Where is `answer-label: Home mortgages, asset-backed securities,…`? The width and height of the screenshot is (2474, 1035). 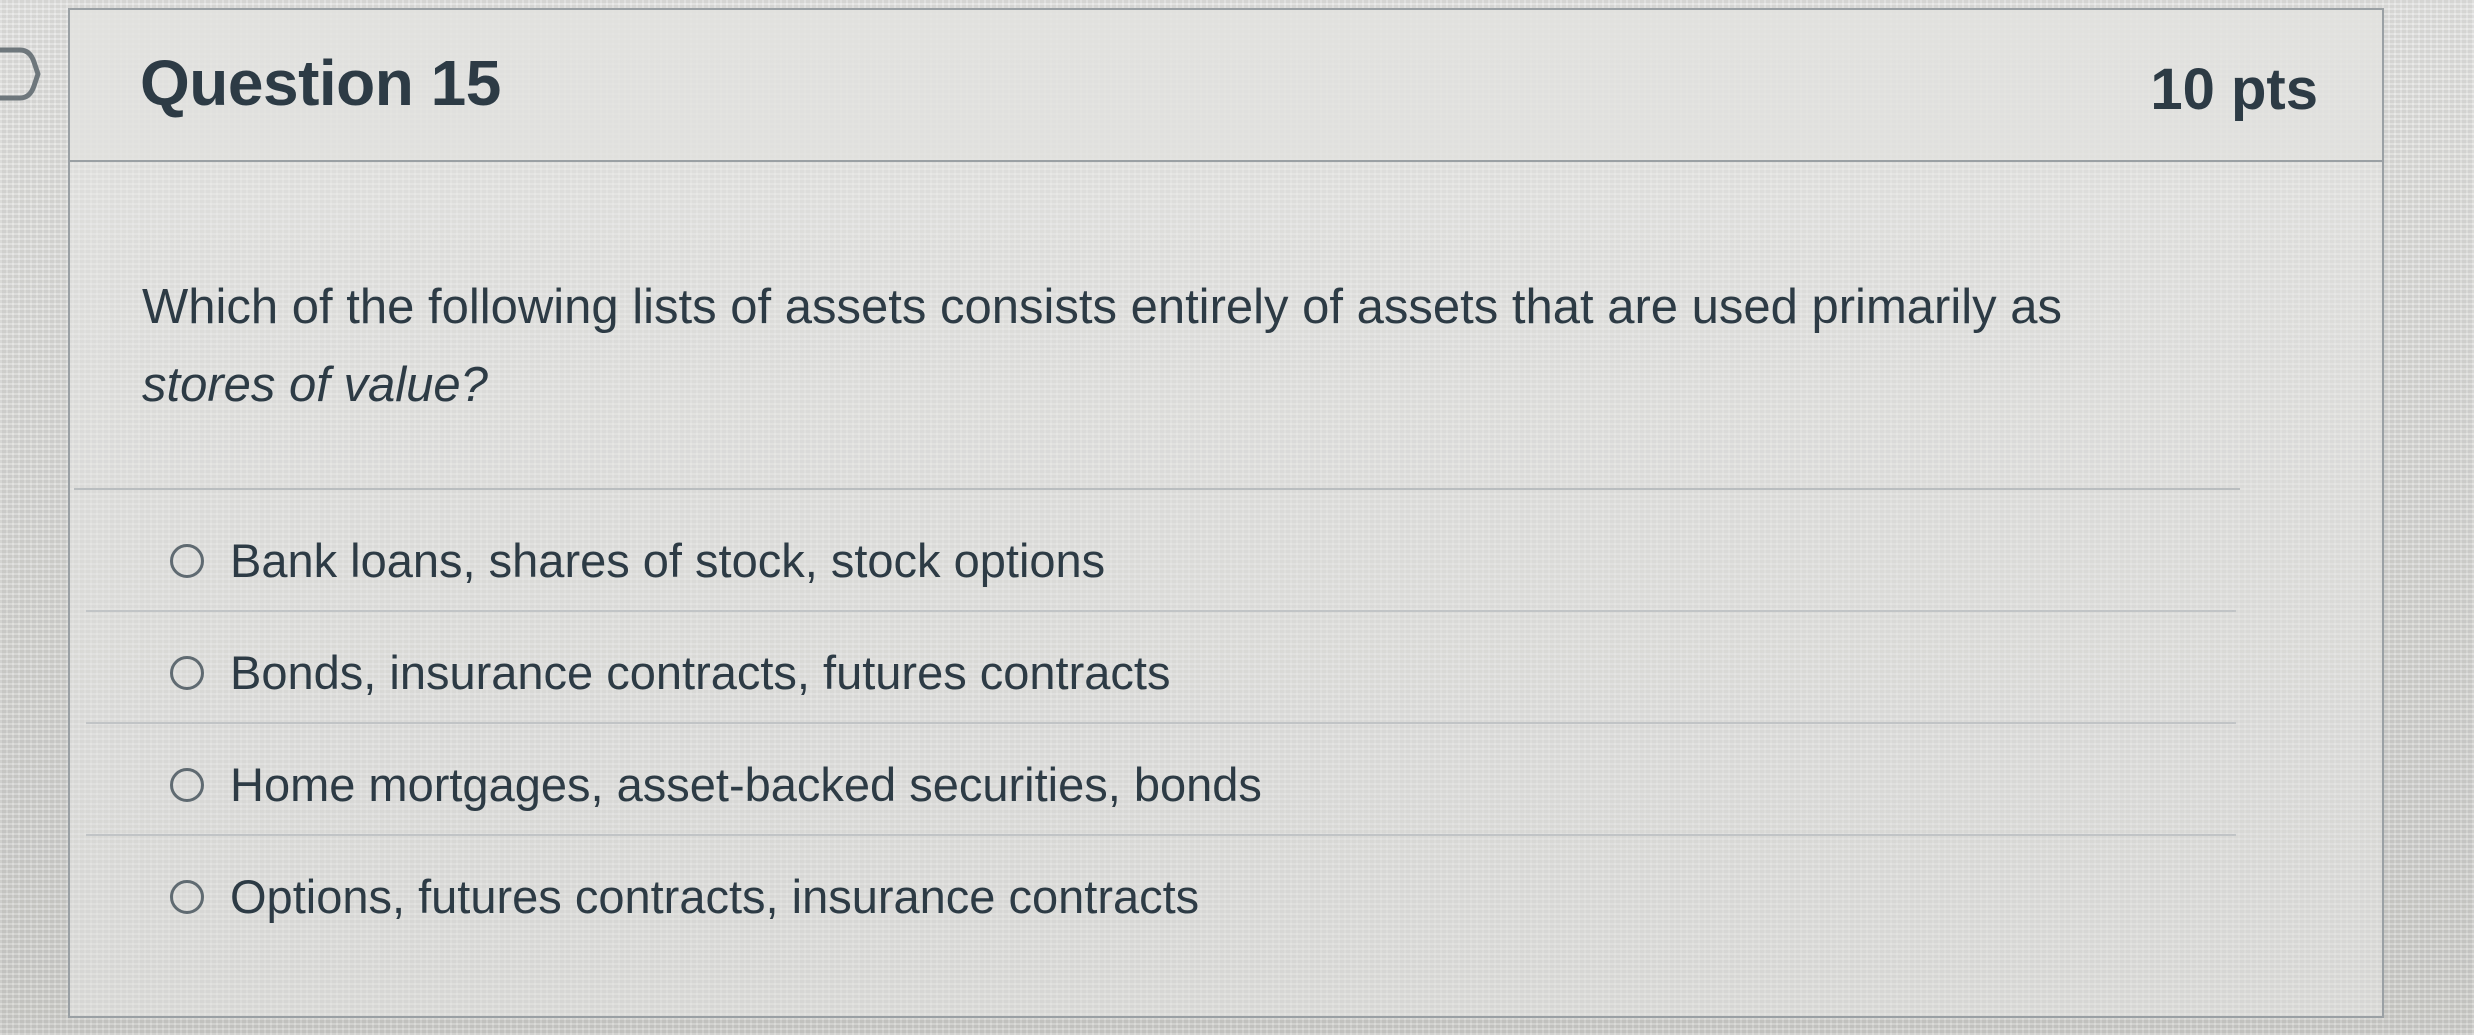 answer-label: Home mortgages, asset-backed securities,… is located at coordinates (746, 785).